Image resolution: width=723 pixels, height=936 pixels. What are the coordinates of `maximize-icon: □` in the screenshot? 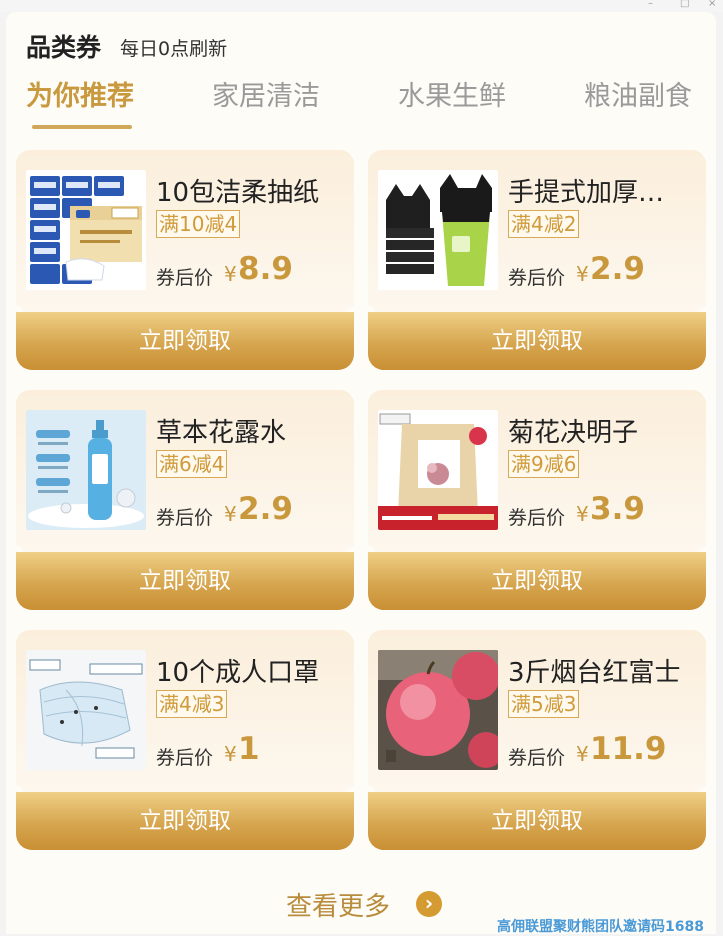 It's located at (684, 4).